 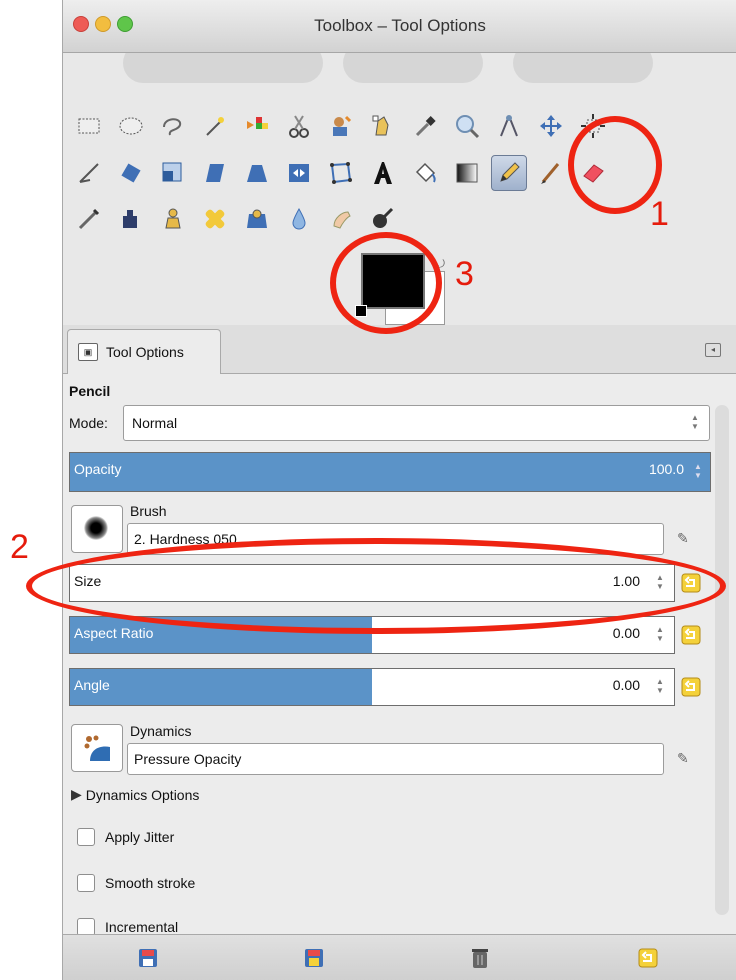 What do you see at coordinates (299, 173) in the screenshot?
I see `flip-icon` at bounding box center [299, 173].